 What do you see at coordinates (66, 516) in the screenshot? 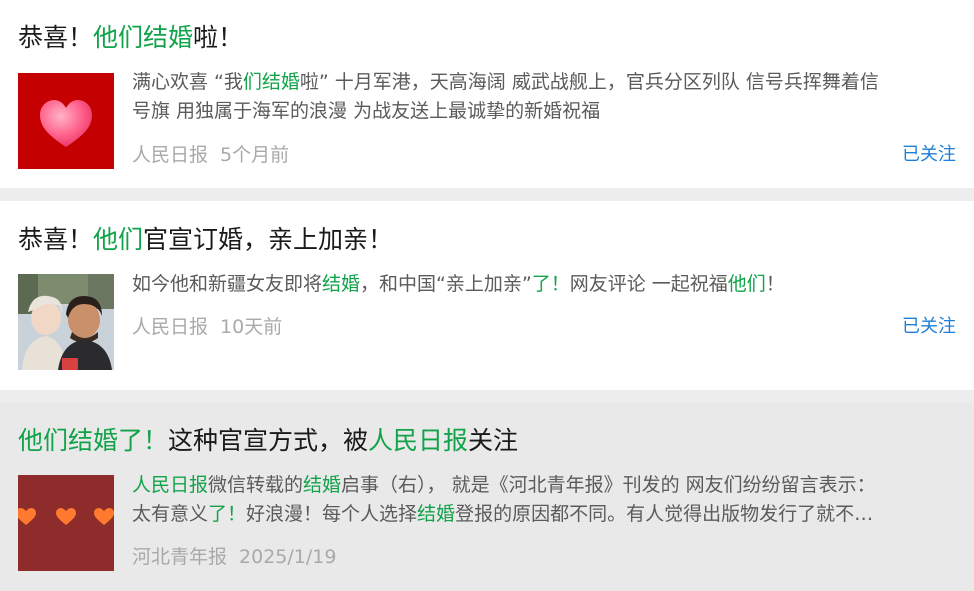
I see `hearts-icon` at bounding box center [66, 516].